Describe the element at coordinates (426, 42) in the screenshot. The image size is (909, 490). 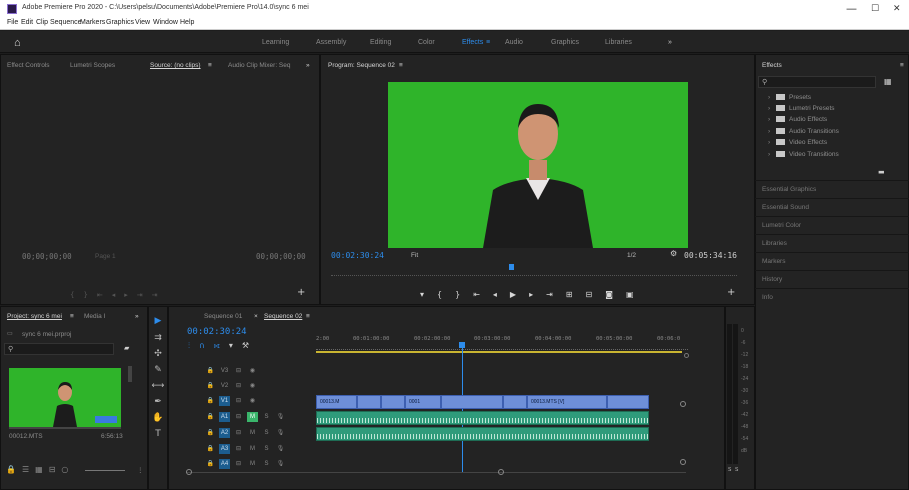
I see `workspace-color: Color` at that location.